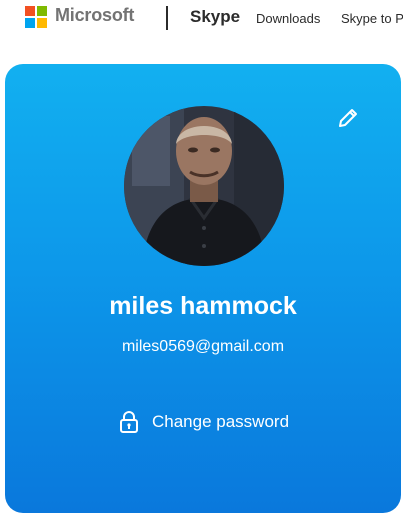 The height and width of the screenshot is (516, 403). What do you see at coordinates (203, 306) in the screenshot?
I see `profile-name: miles hammock` at bounding box center [203, 306].